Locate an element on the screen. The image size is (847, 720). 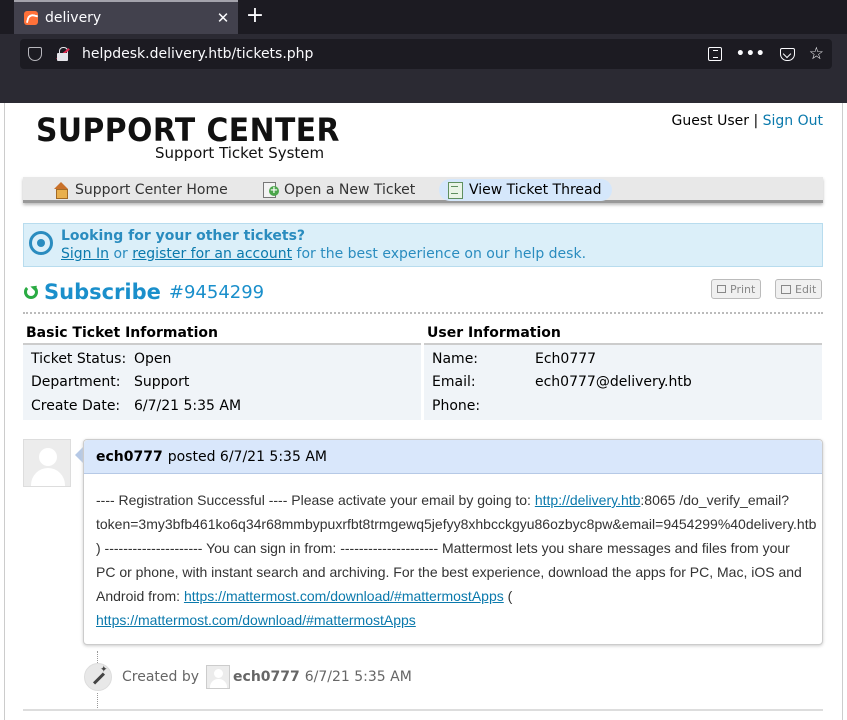
refresh-icon is located at coordinates (31, 292).